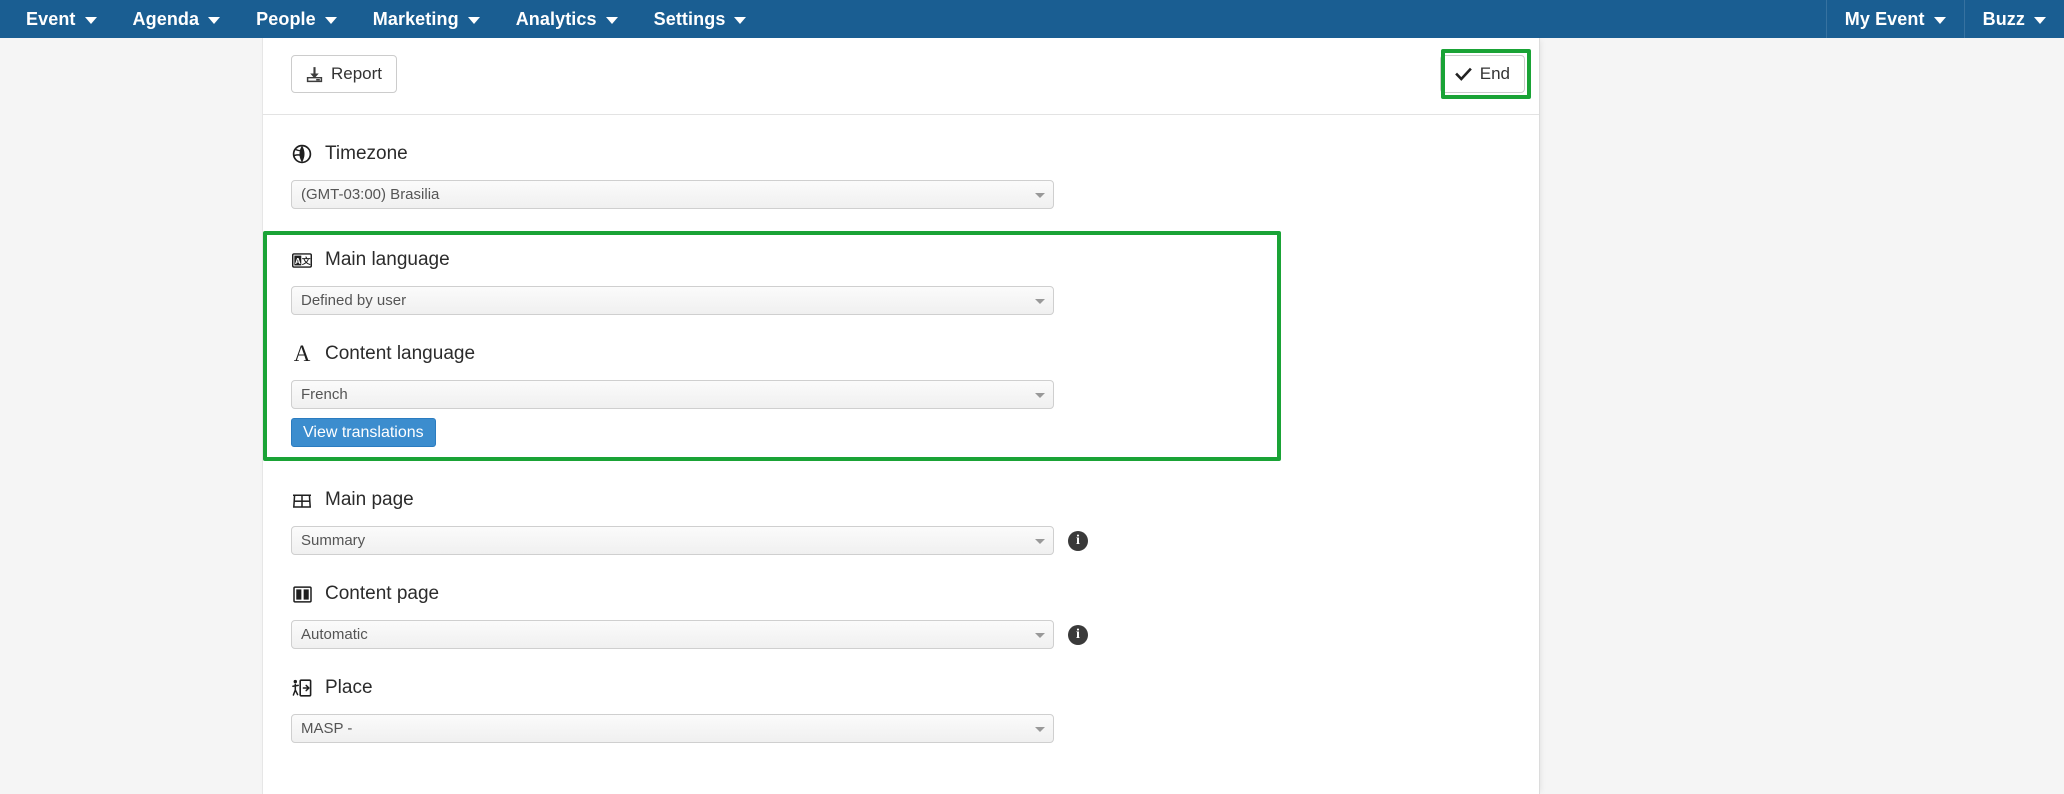  What do you see at coordinates (901, 688) in the screenshot?
I see `field-place-label-row: Place` at bounding box center [901, 688].